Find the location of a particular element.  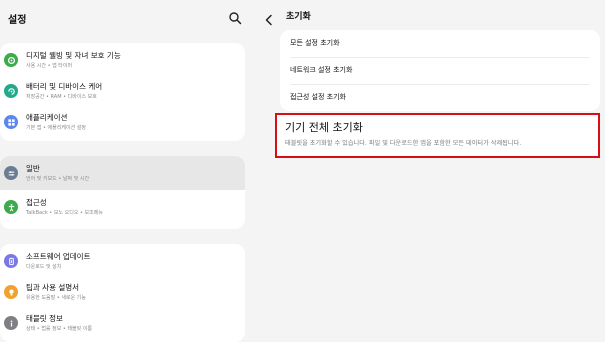

item-subtitle: 상태 • 법률 정보 • 태블릿 이름 is located at coordinates (59, 329).